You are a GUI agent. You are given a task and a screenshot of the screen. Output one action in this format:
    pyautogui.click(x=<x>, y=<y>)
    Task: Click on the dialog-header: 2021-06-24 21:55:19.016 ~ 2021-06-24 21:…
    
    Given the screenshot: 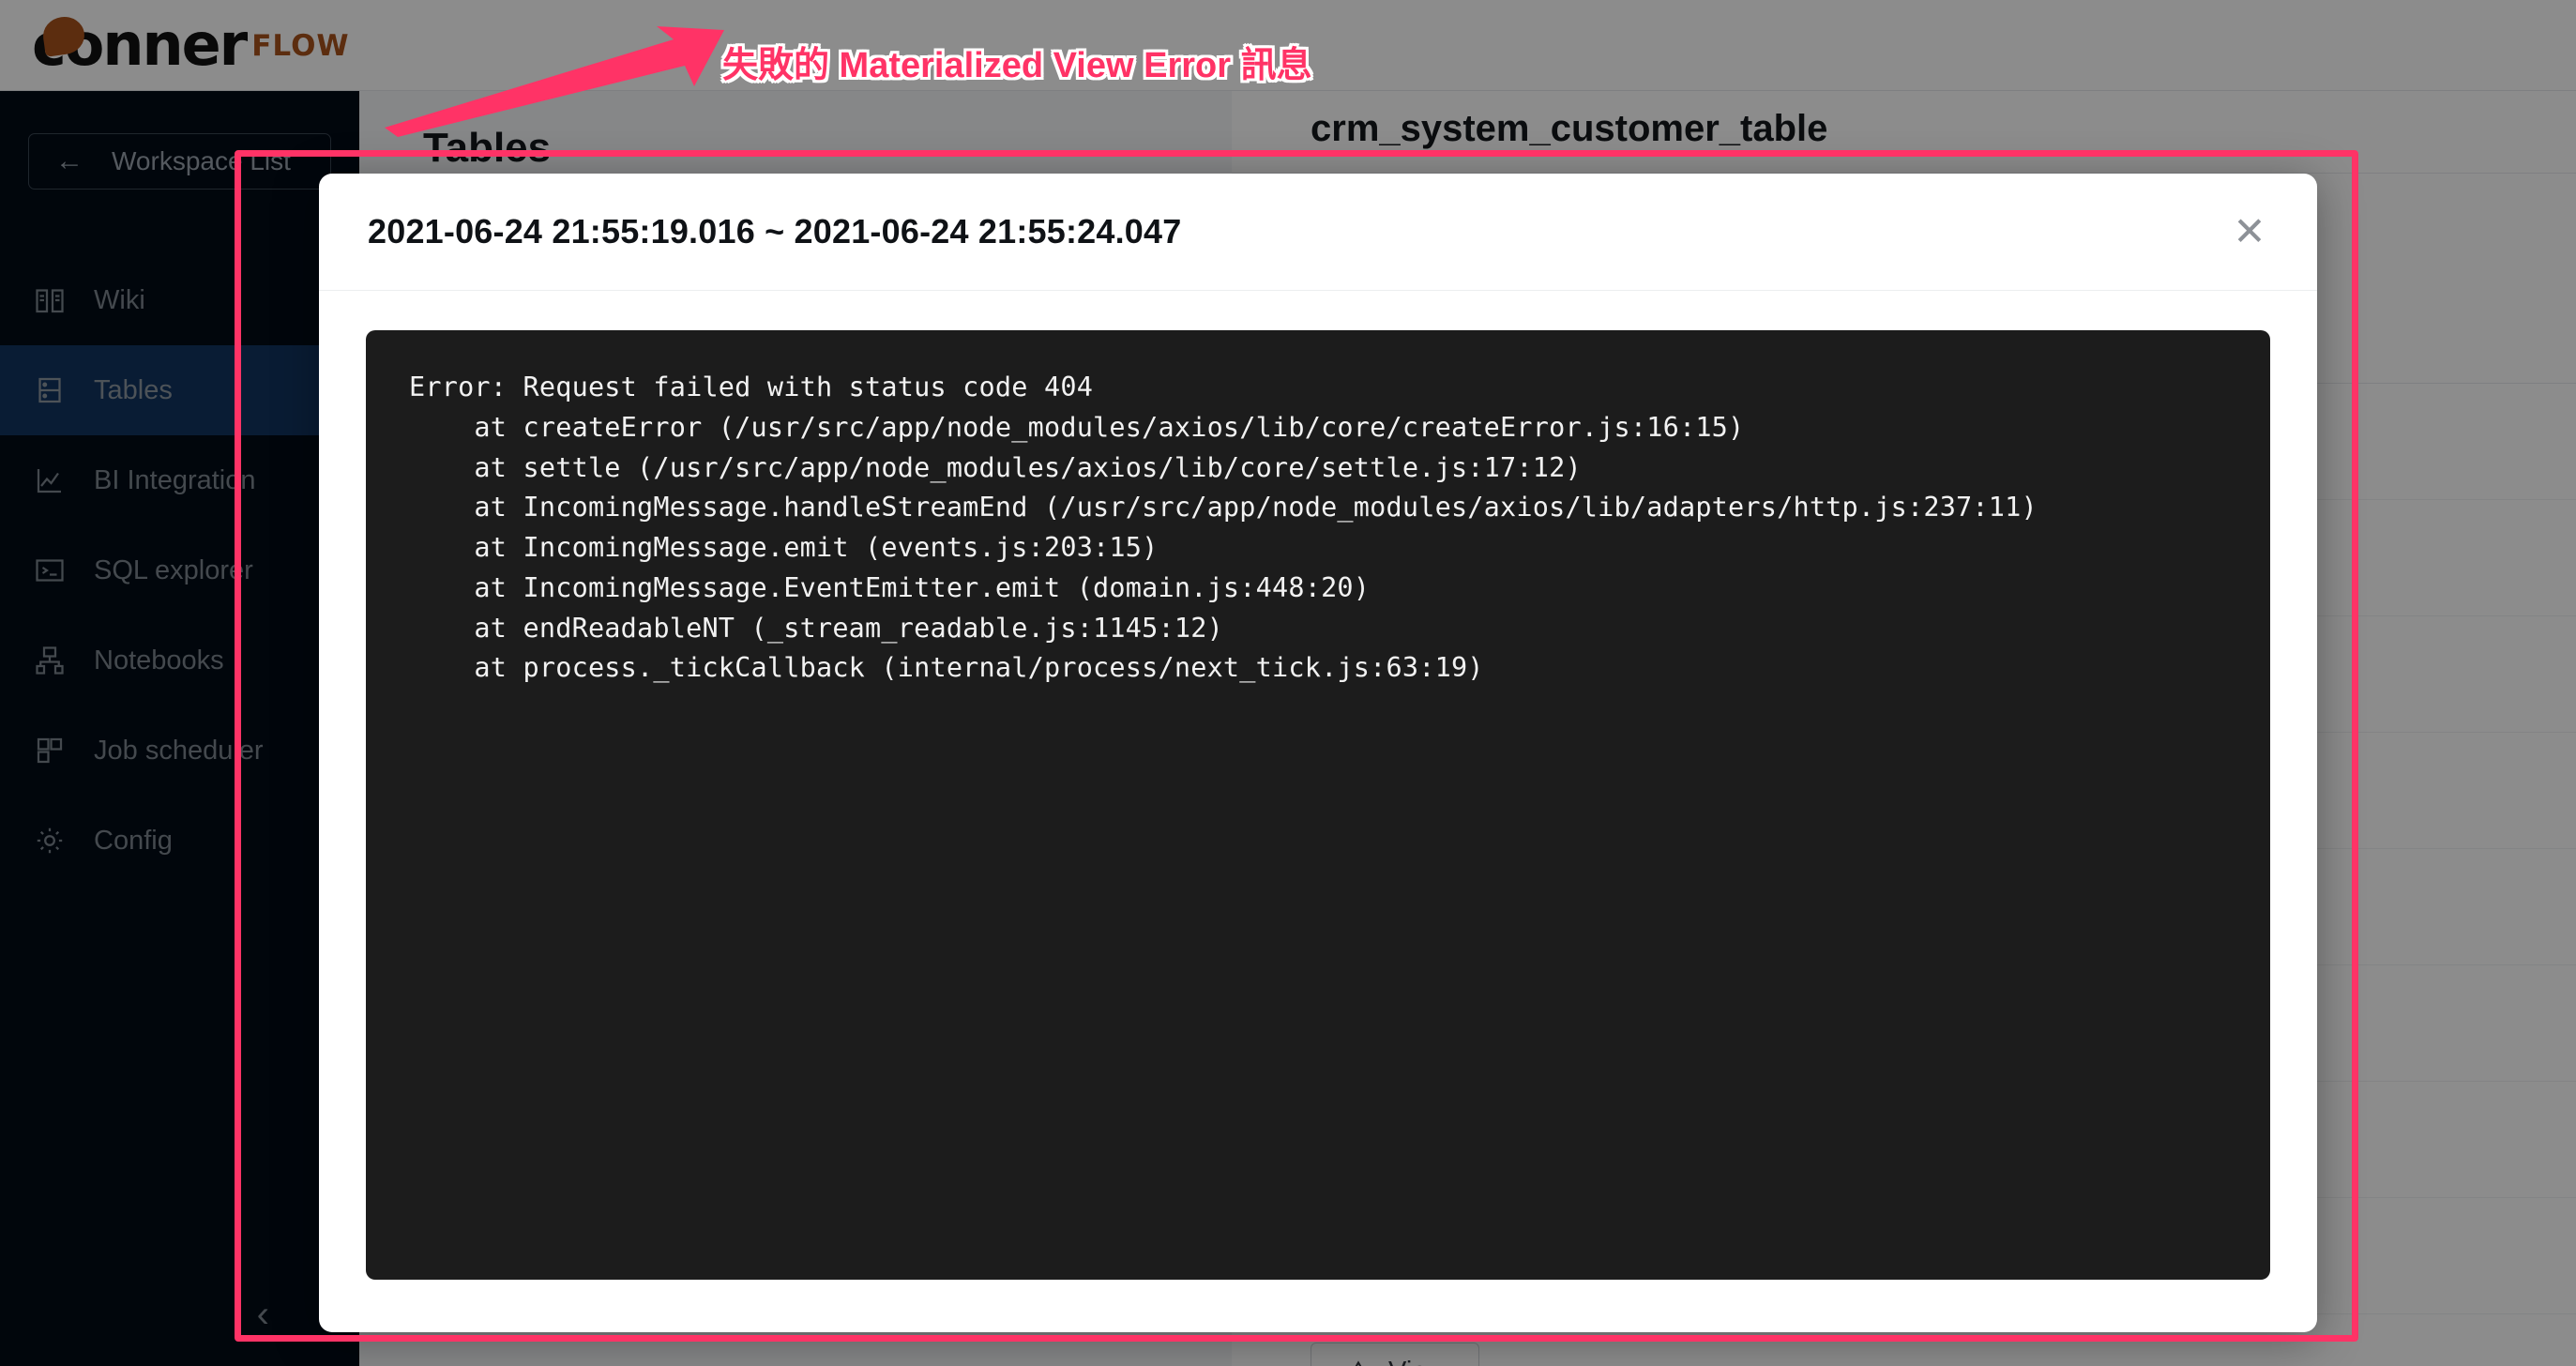 What is the action you would take?
    pyautogui.click(x=1318, y=232)
    